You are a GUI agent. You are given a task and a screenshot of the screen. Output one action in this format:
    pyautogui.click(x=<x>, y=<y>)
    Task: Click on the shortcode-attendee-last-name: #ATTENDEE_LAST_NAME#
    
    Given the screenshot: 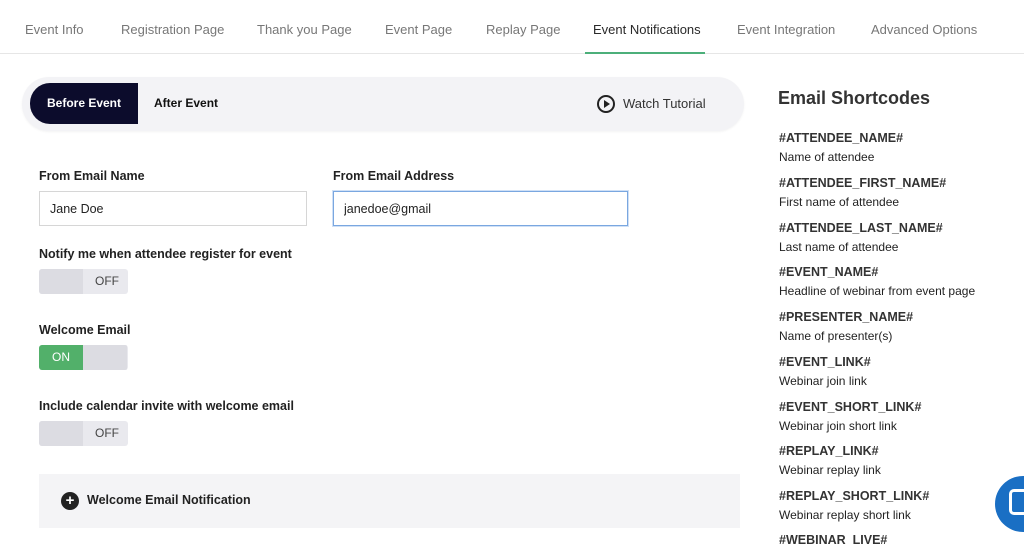 What is the action you would take?
    pyautogui.click(x=861, y=228)
    